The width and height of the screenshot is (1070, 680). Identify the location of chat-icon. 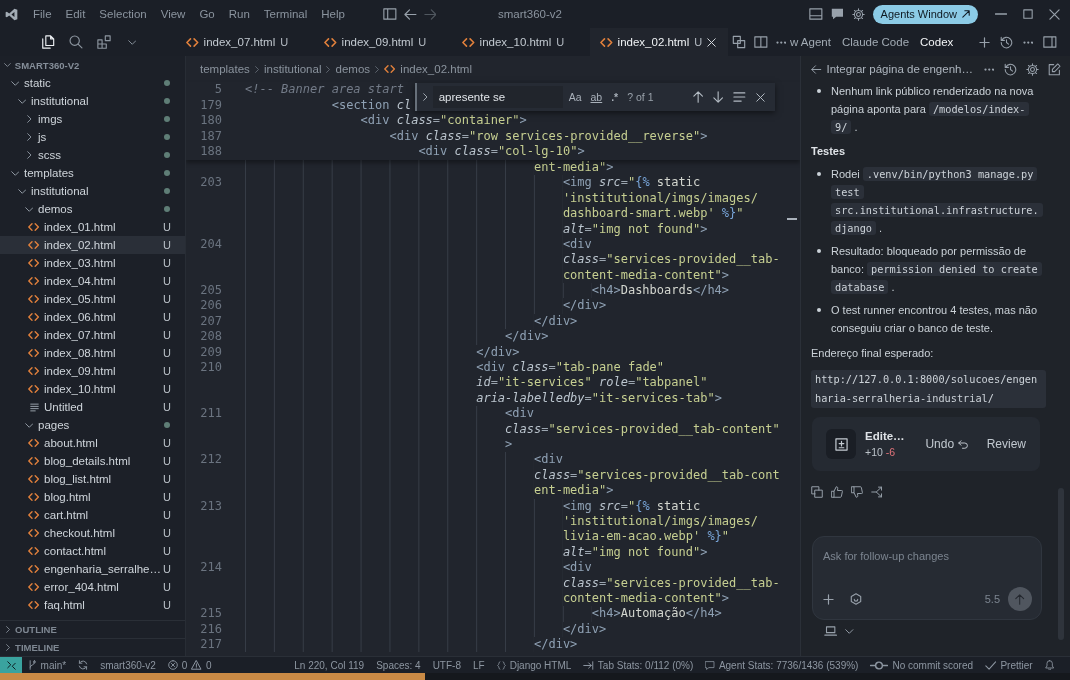
(837, 14).